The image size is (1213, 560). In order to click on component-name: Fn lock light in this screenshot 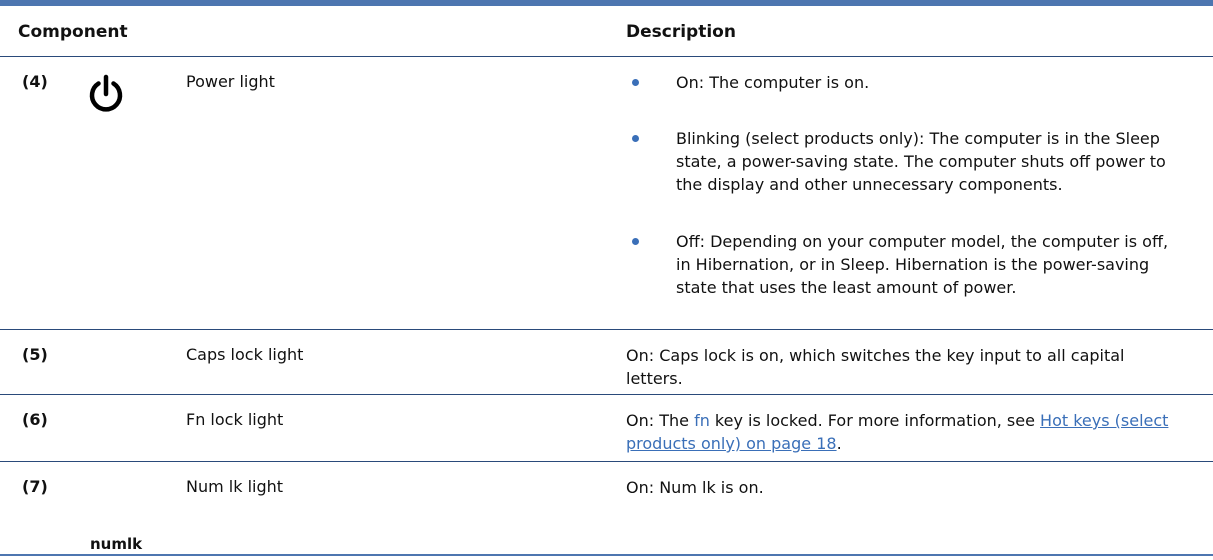, I will do `click(235, 419)`.